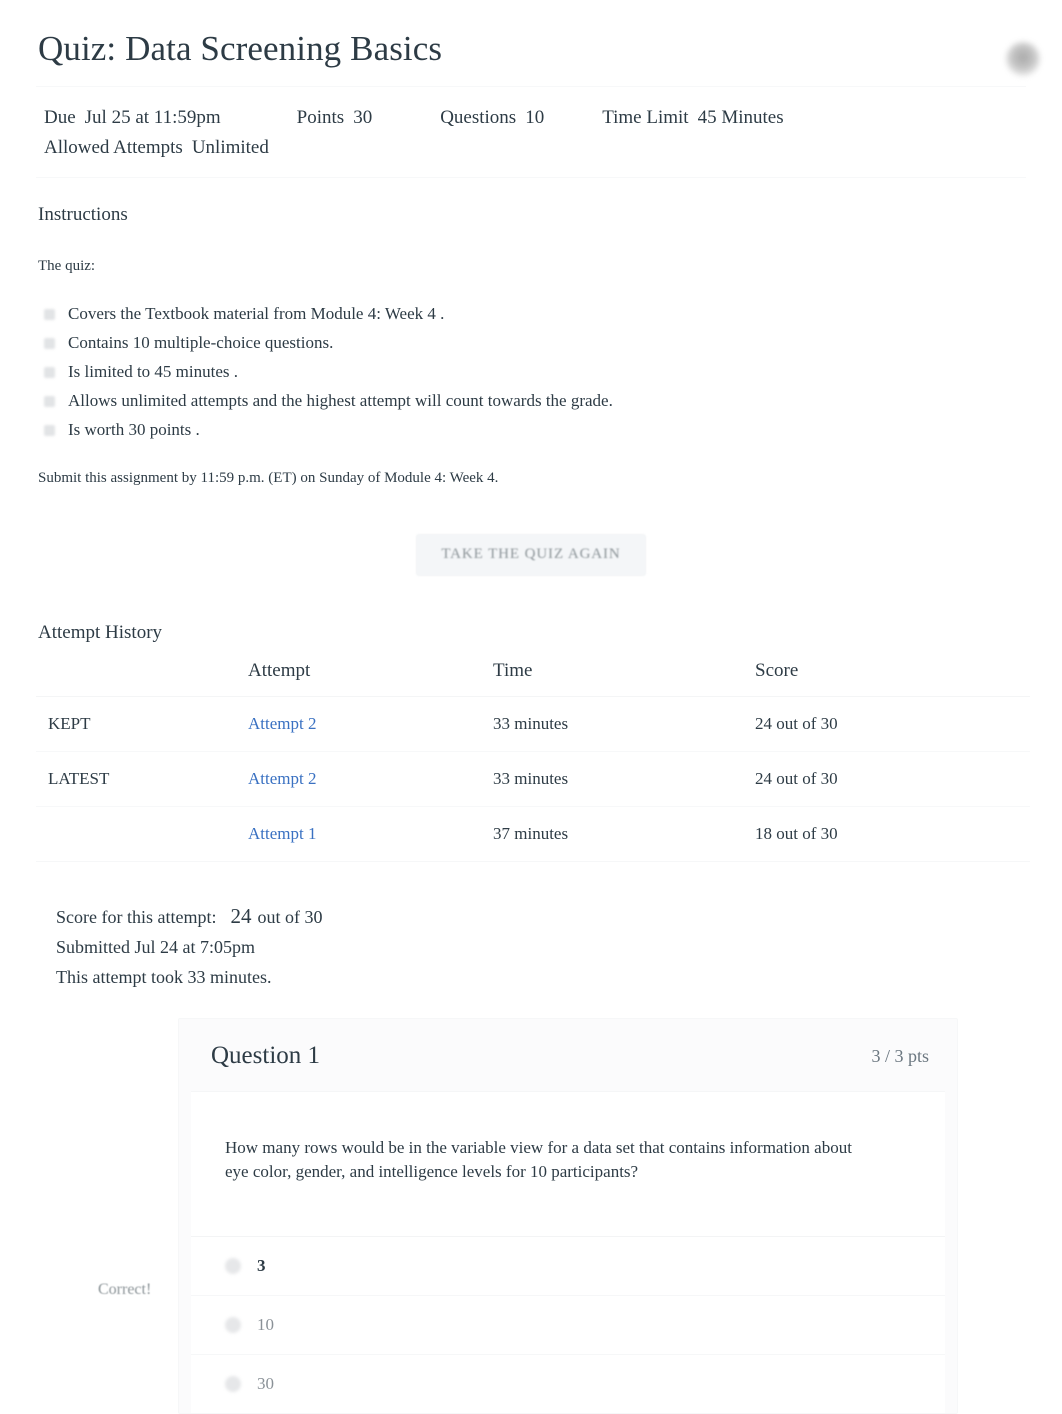 The image size is (1062, 1414). What do you see at coordinates (535, 372) in the screenshot?
I see `list-item: Is limited to 45 minutes .` at bounding box center [535, 372].